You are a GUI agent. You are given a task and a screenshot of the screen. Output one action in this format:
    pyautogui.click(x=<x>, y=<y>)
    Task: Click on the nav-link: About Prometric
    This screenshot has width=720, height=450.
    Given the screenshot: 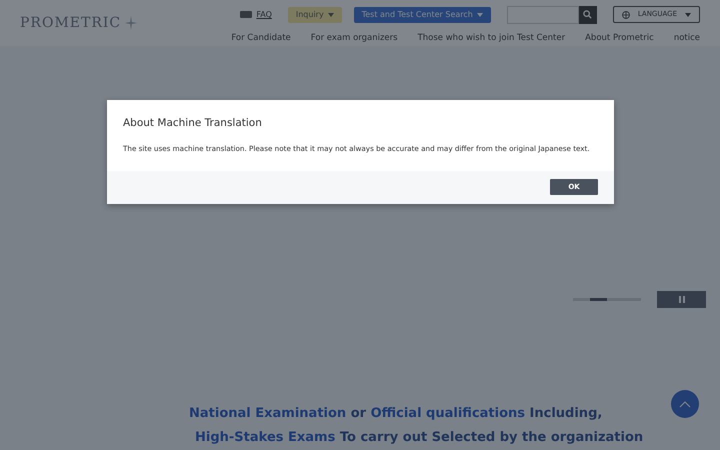 What is the action you would take?
    pyautogui.click(x=619, y=38)
    